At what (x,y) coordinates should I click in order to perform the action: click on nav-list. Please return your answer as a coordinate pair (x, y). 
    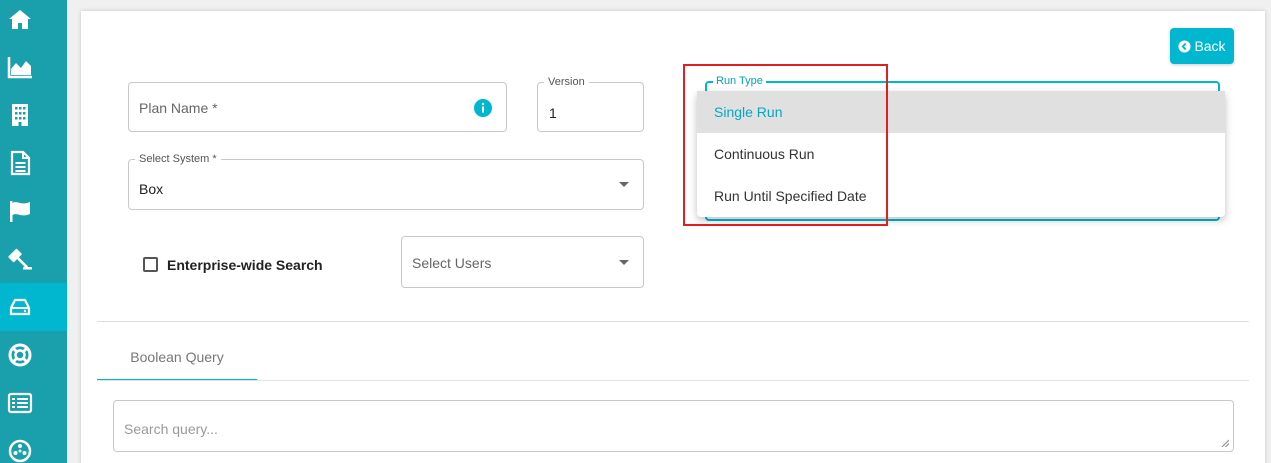
    Looking at the image, I should click on (33, 403).